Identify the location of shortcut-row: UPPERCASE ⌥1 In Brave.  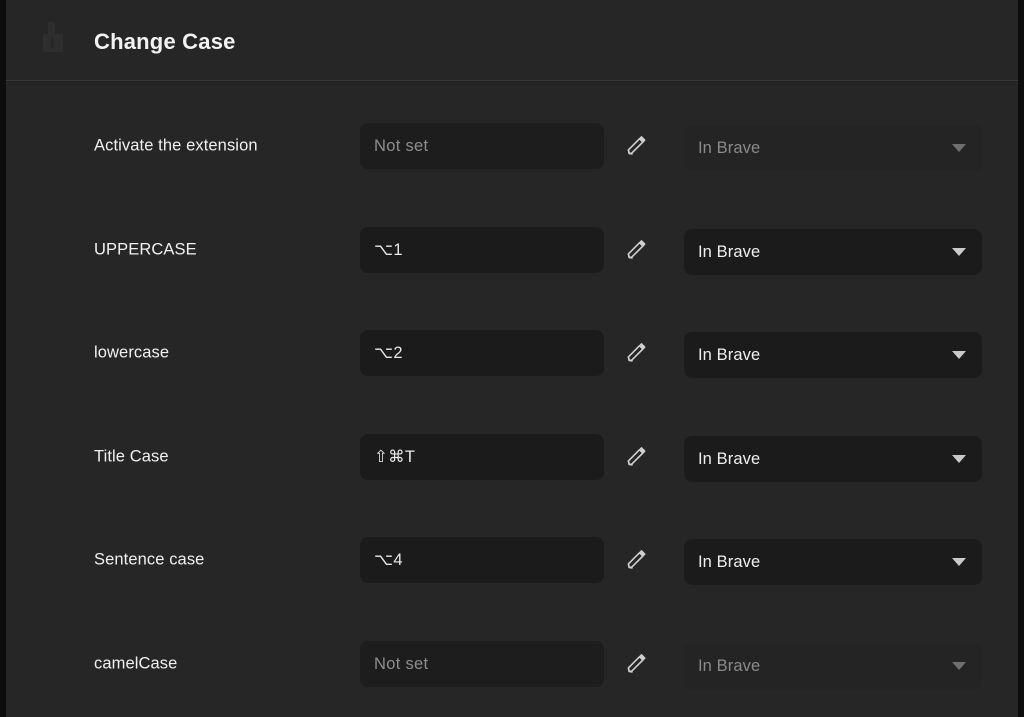
(512, 250).